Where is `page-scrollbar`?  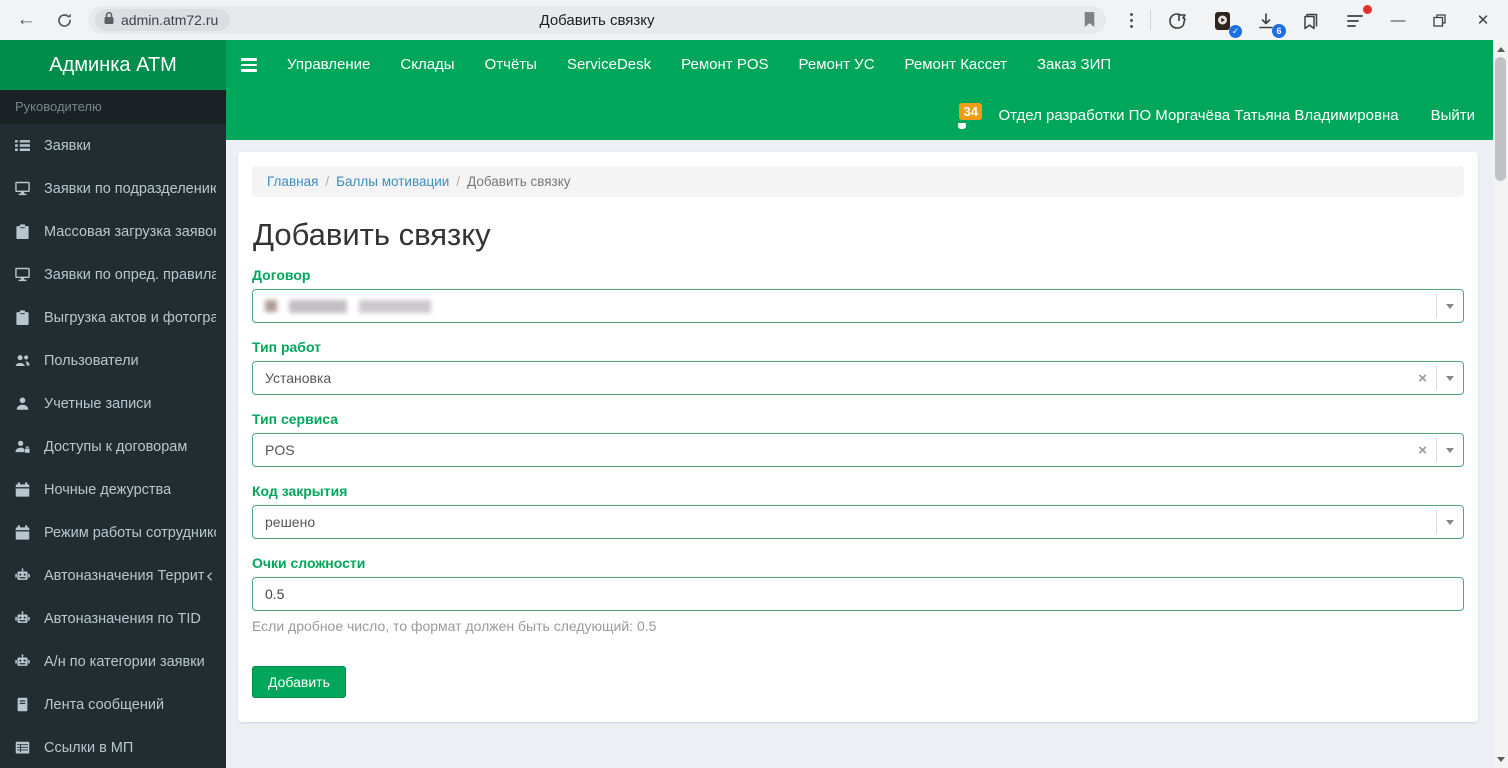
page-scrollbar is located at coordinates (1500, 404).